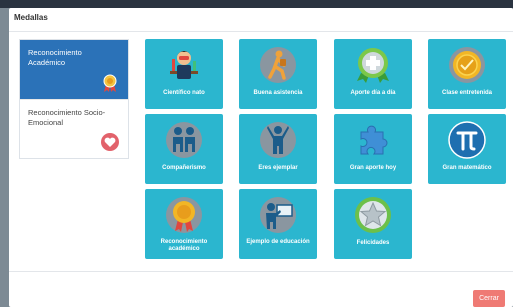  What do you see at coordinates (261, 20) in the screenshot?
I see `modal-header: Medallas` at bounding box center [261, 20].